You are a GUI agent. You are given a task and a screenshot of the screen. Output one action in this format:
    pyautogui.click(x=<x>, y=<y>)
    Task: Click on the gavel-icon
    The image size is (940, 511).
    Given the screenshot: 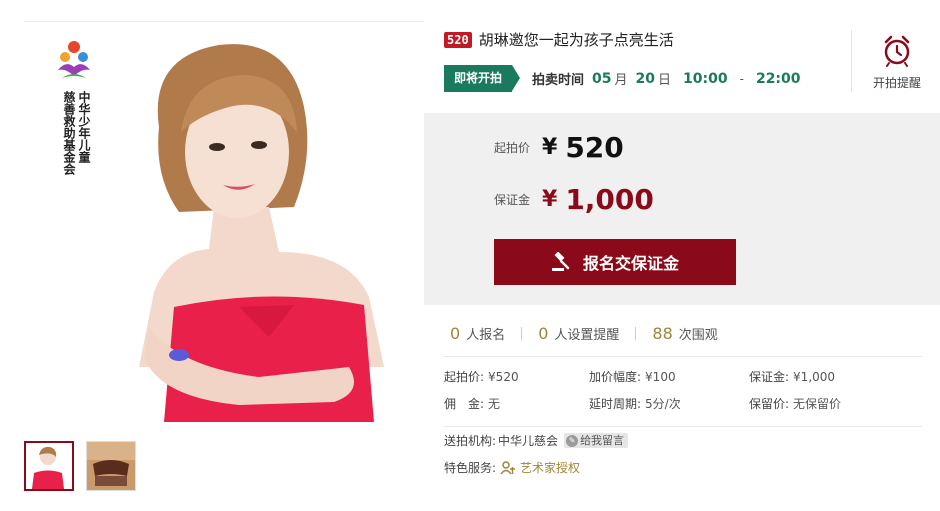 What is the action you would take?
    pyautogui.click(x=560, y=261)
    